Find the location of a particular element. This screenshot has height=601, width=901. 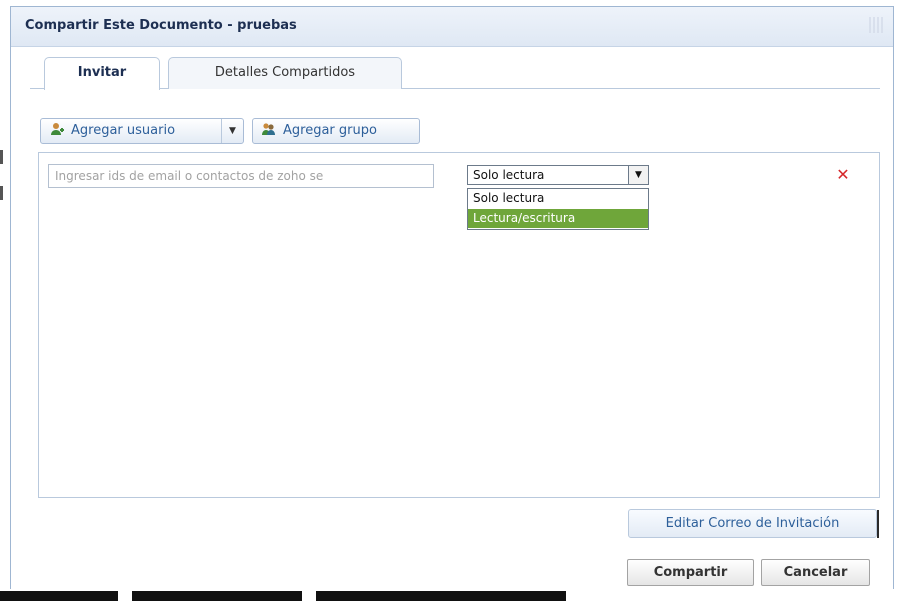

permission-dropdown: Solo lectura Lectura/escritura is located at coordinates (558, 209).